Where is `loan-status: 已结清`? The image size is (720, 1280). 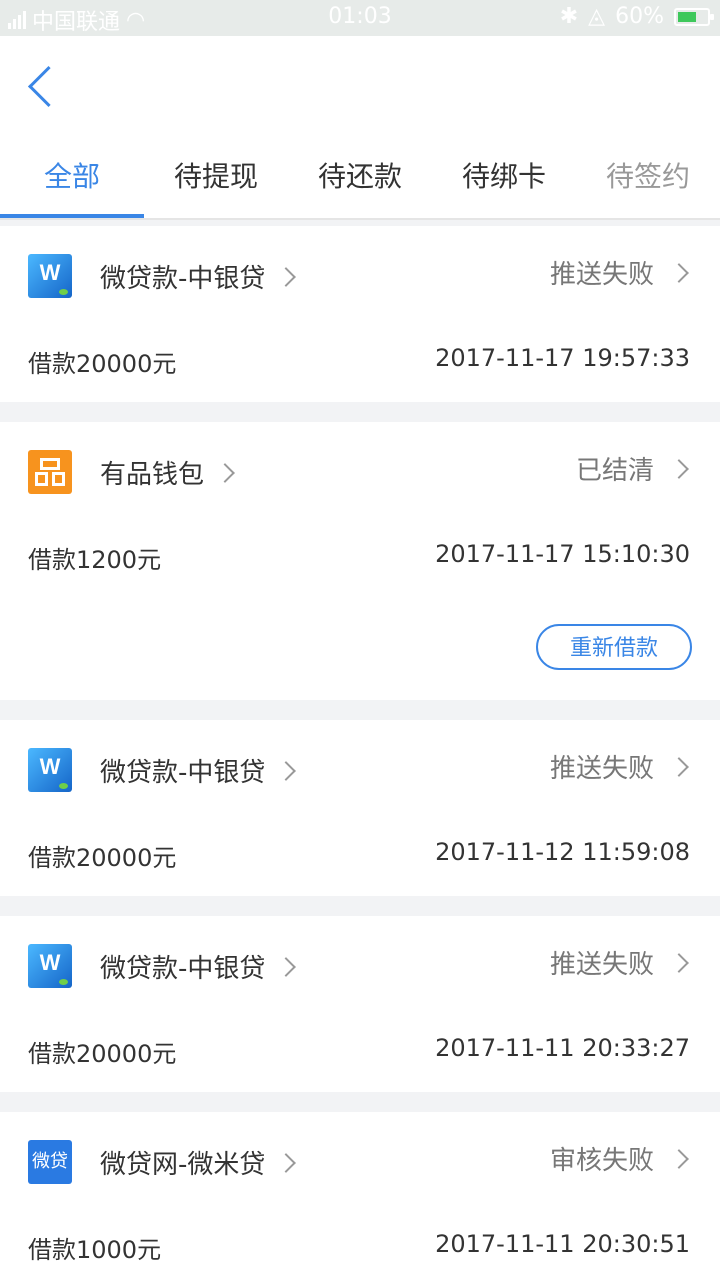
loan-status: 已结清 is located at coordinates (632, 468).